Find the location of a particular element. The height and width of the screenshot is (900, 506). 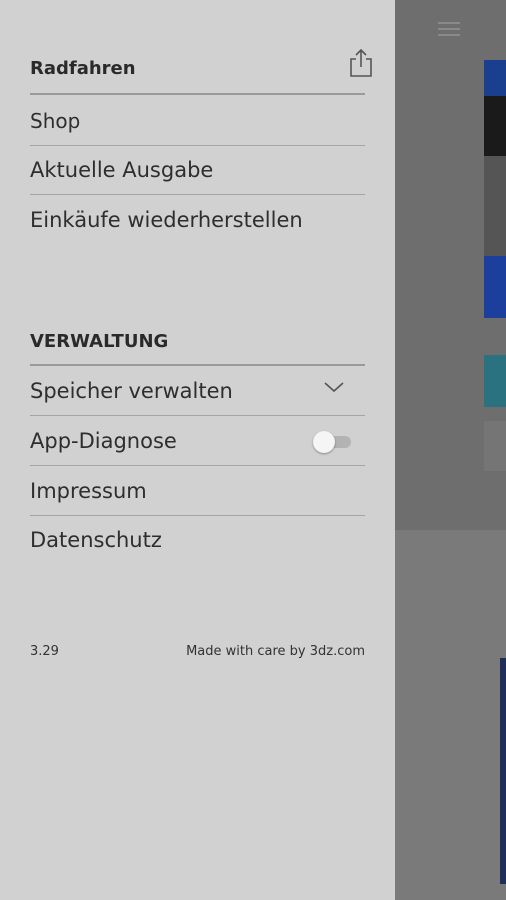

magazine-cover-thumbnail is located at coordinates (495, 189).